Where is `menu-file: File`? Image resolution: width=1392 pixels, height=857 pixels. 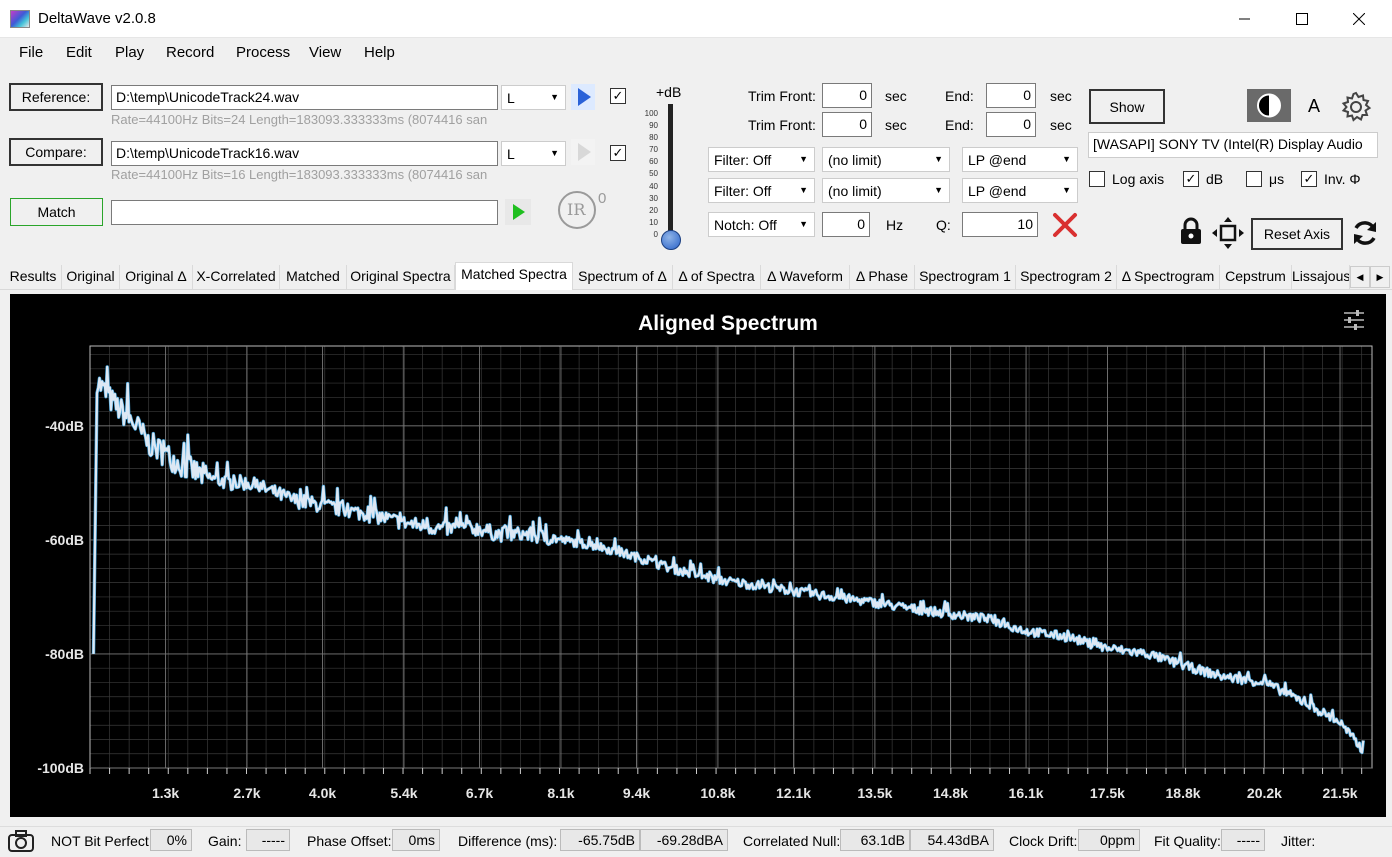
menu-file: File is located at coordinates (31, 52).